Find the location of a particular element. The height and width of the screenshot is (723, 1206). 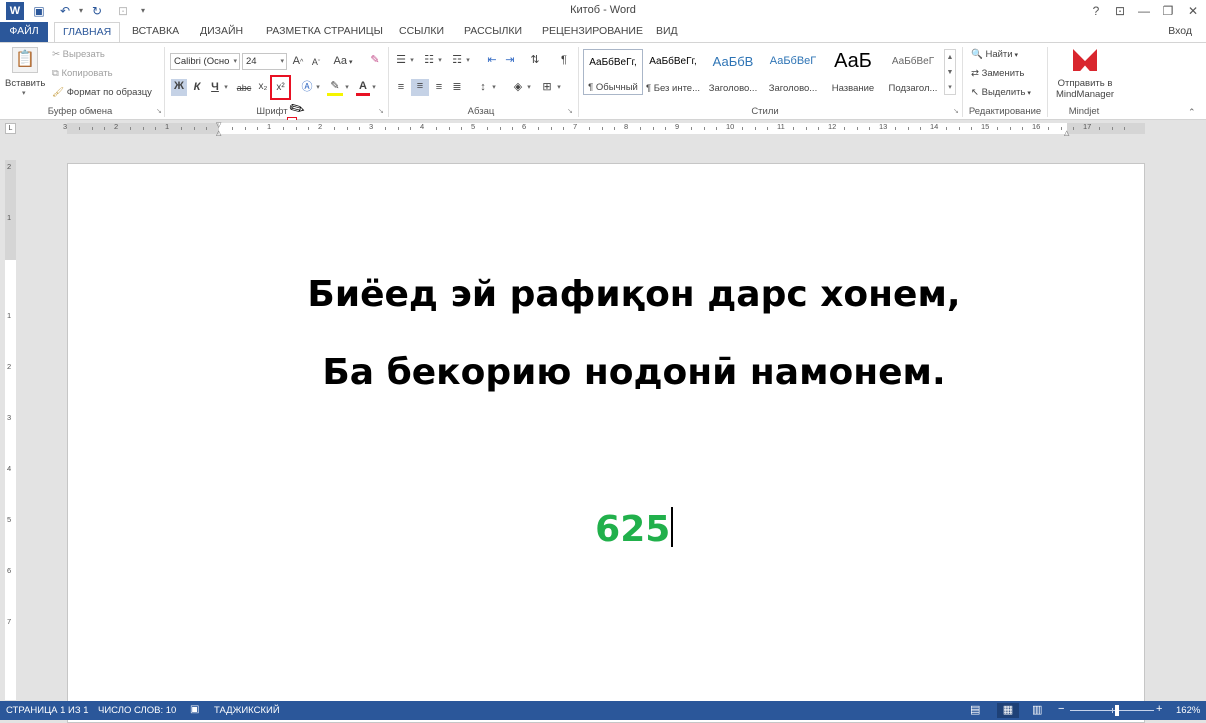

proofing-icon: ▣ is located at coordinates (194, 709).